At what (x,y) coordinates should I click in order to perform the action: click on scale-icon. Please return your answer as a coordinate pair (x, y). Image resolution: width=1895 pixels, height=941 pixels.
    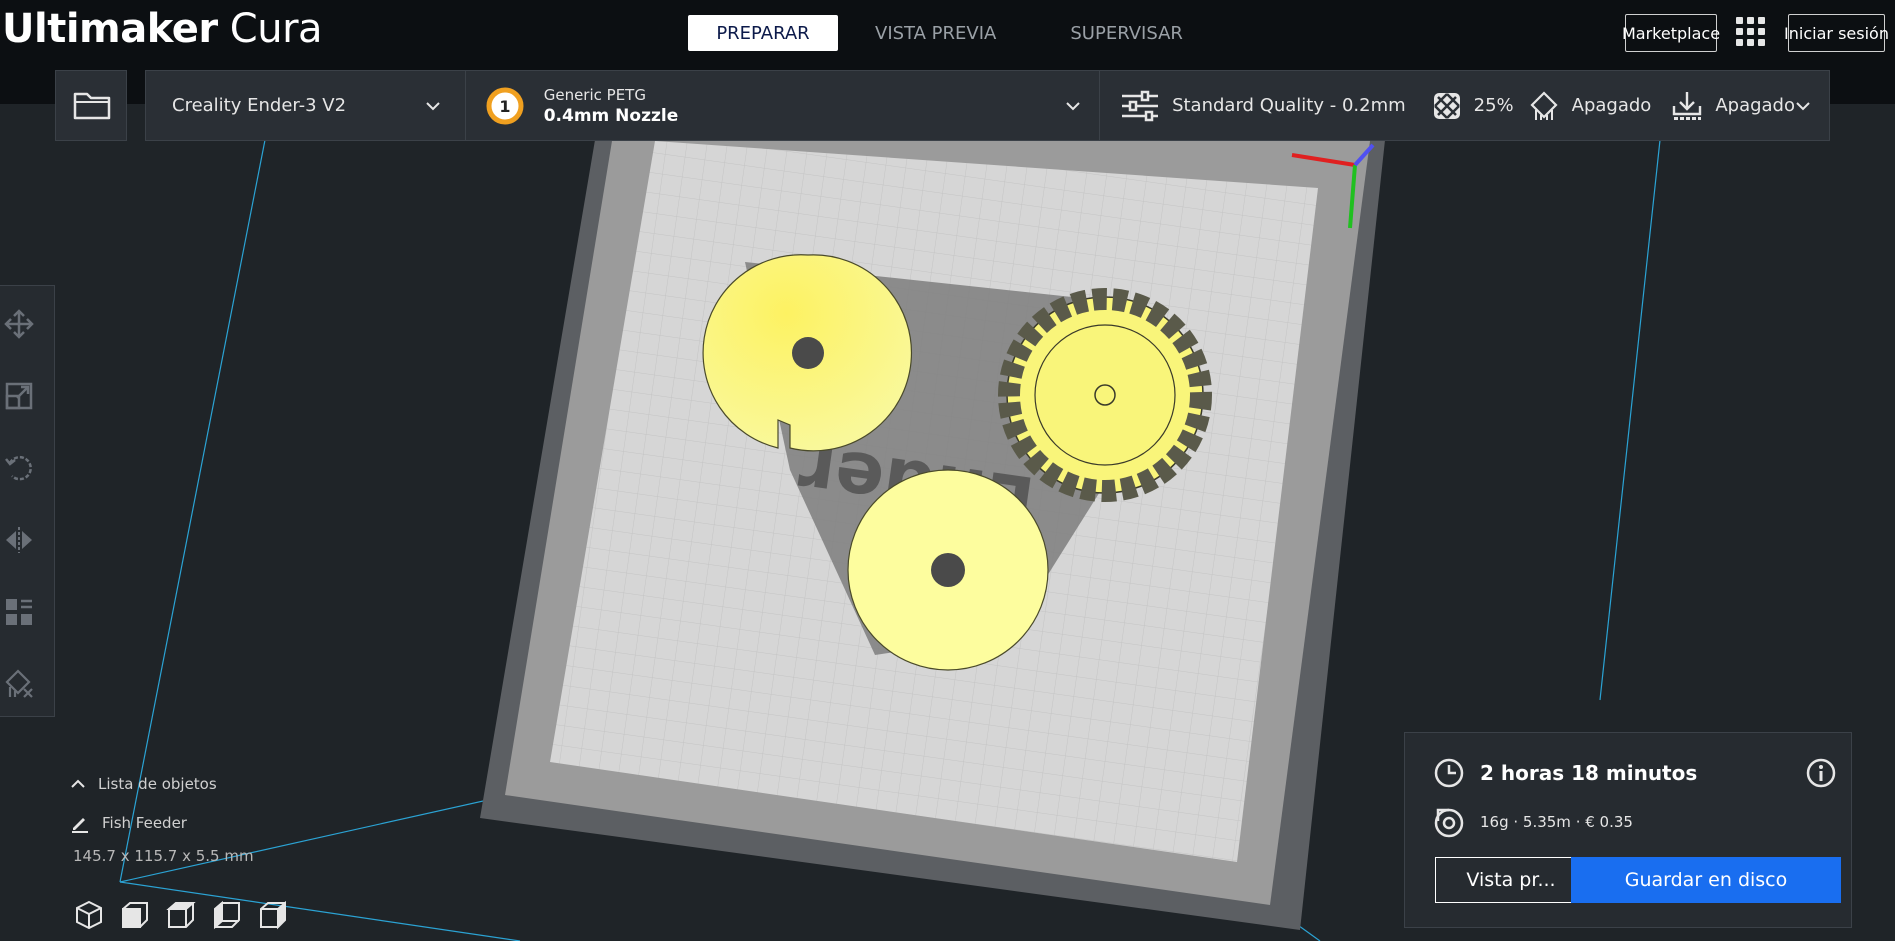
    Looking at the image, I should click on (19, 396).